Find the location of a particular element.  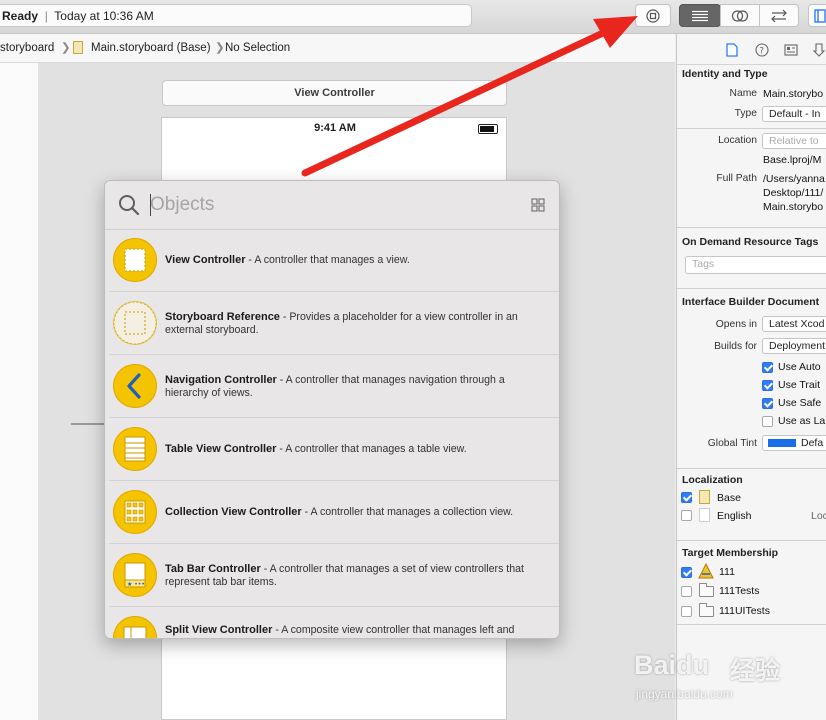

full-path-line-2: Desktop/111/ is located at coordinates (793, 193).